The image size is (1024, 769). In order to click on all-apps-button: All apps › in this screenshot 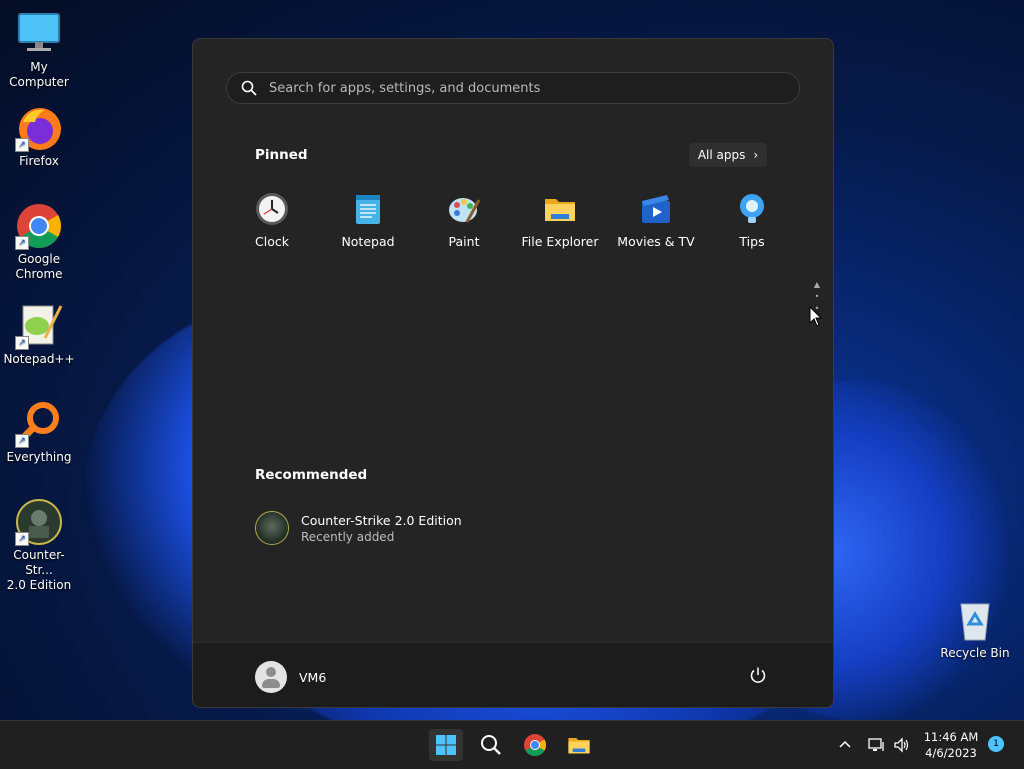, I will do `click(728, 155)`.